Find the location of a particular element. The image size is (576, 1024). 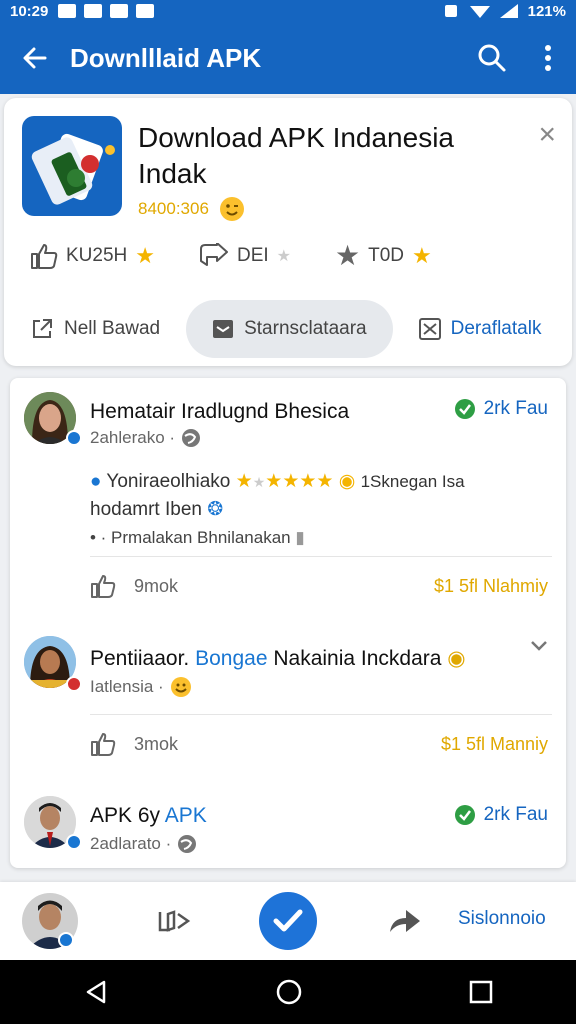

star-outline-icon: ★ is located at coordinates (284, 256).